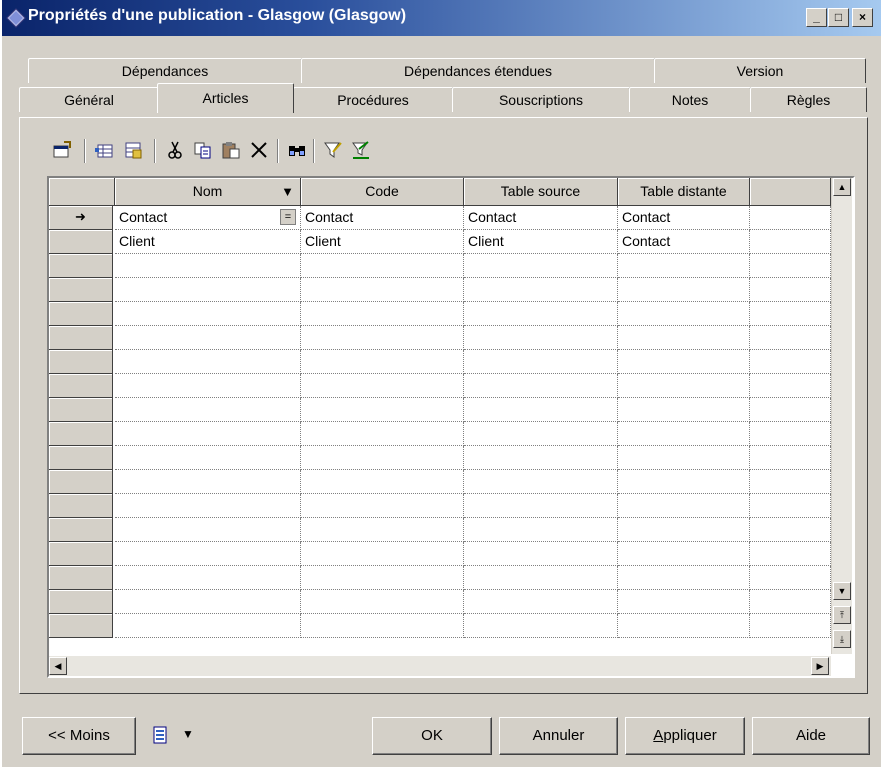  What do you see at coordinates (808, 99) in the screenshot?
I see `tab-regles: Règles` at bounding box center [808, 99].